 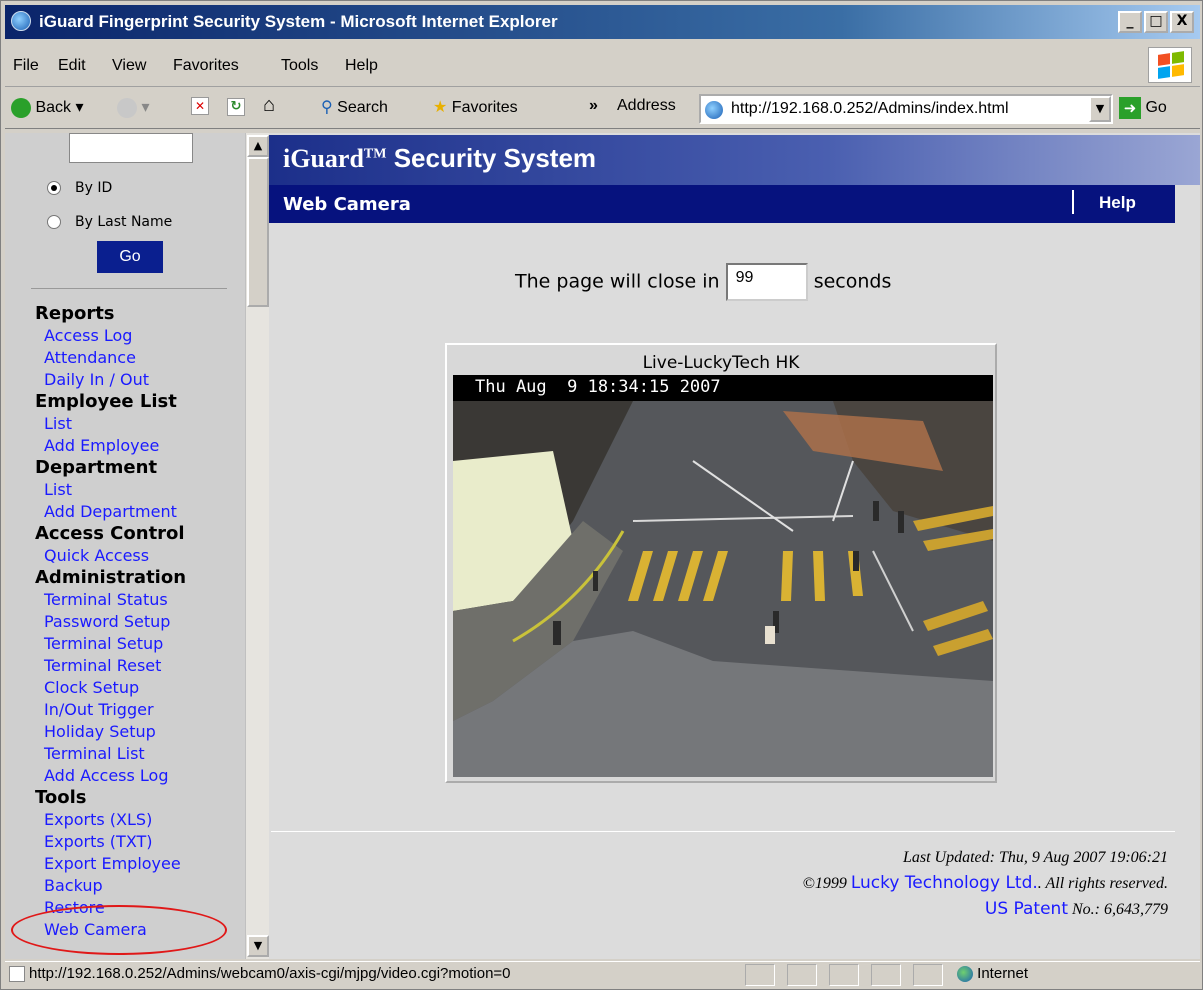 What do you see at coordinates (722, 204) in the screenshot?
I see `page-header-bar: Web Camera Help` at bounding box center [722, 204].